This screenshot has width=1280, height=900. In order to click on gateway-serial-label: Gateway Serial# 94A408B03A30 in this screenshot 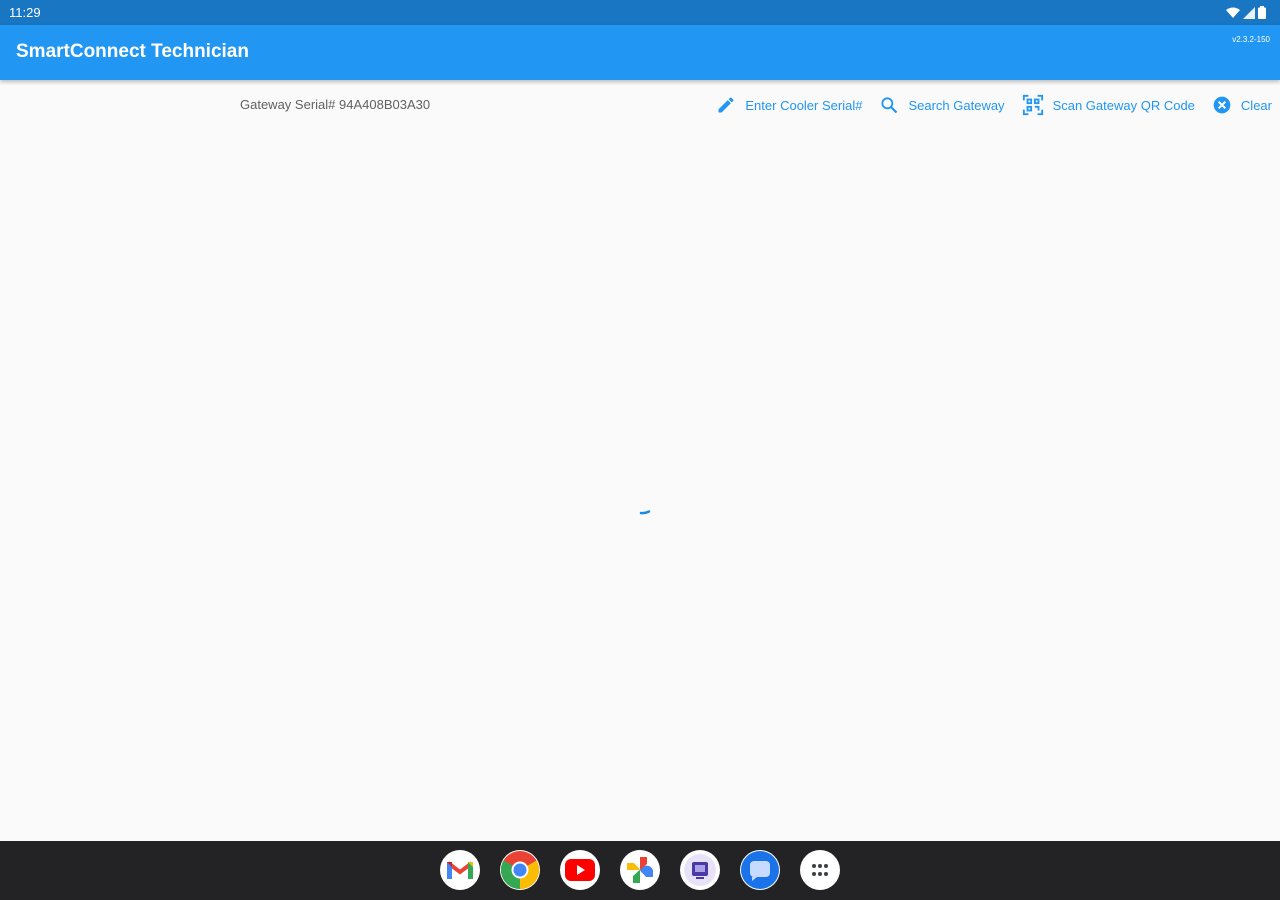, I will do `click(335, 104)`.